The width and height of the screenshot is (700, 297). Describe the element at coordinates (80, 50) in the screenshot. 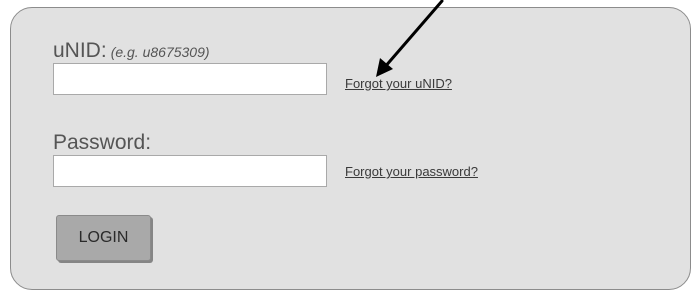

I see `unid-label-text: uNID:` at that location.